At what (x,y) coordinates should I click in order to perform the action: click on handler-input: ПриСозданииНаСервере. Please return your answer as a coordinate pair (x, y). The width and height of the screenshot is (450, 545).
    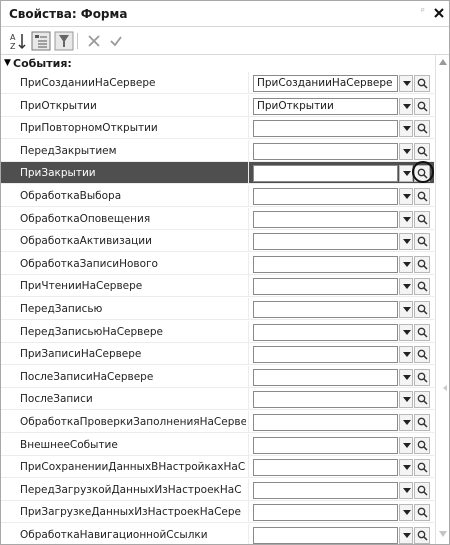
    Looking at the image, I should click on (325, 83).